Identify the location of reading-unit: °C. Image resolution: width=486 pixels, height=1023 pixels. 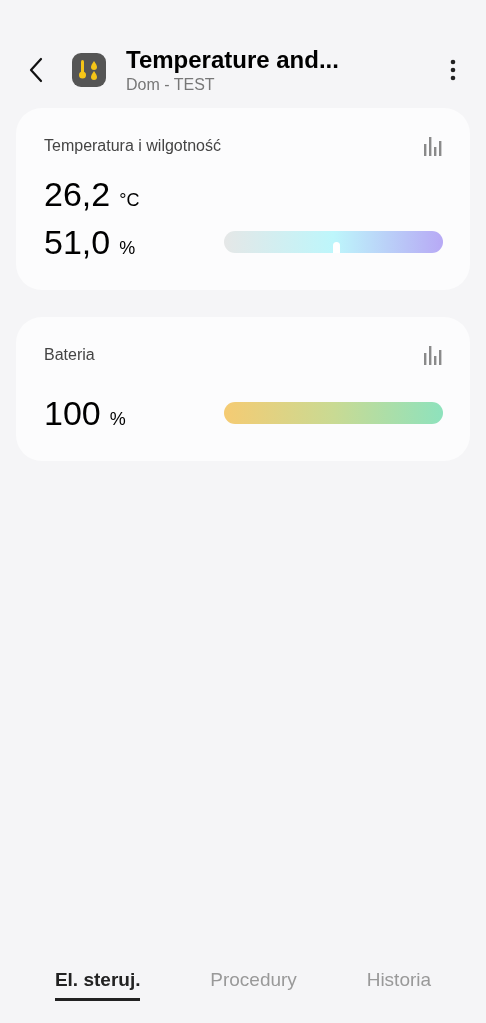
(129, 200).